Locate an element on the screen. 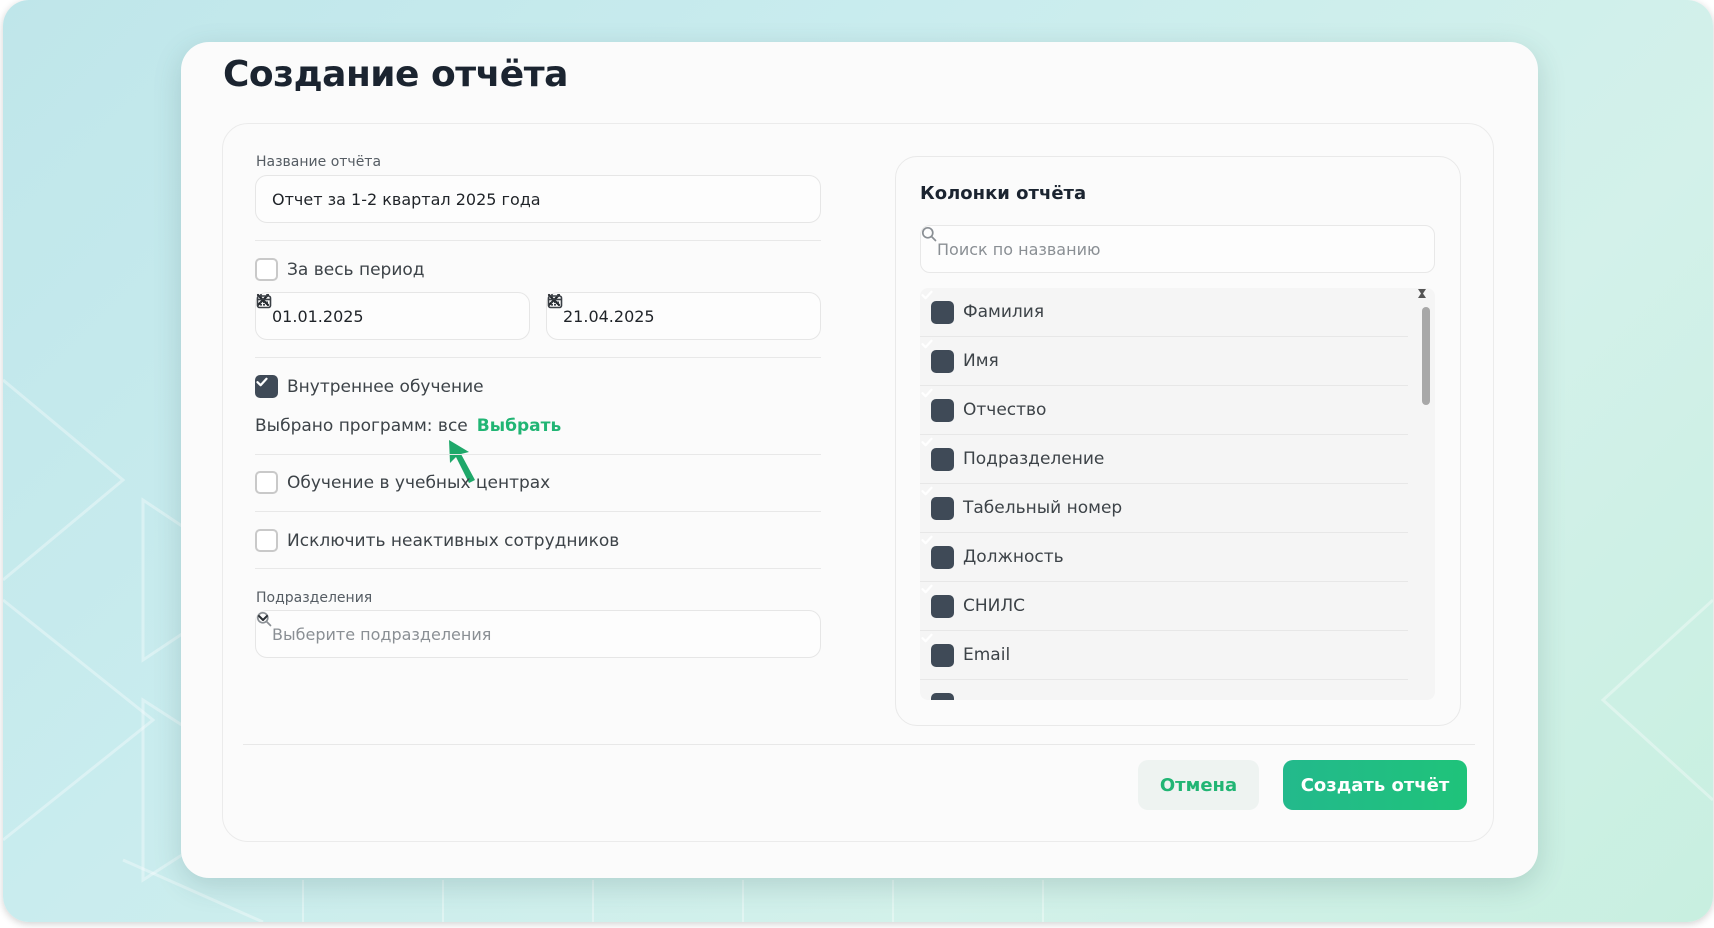 The height and width of the screenshot is (928, 1714). whole-period-label: За весь период is located at coordinates (356, 269).